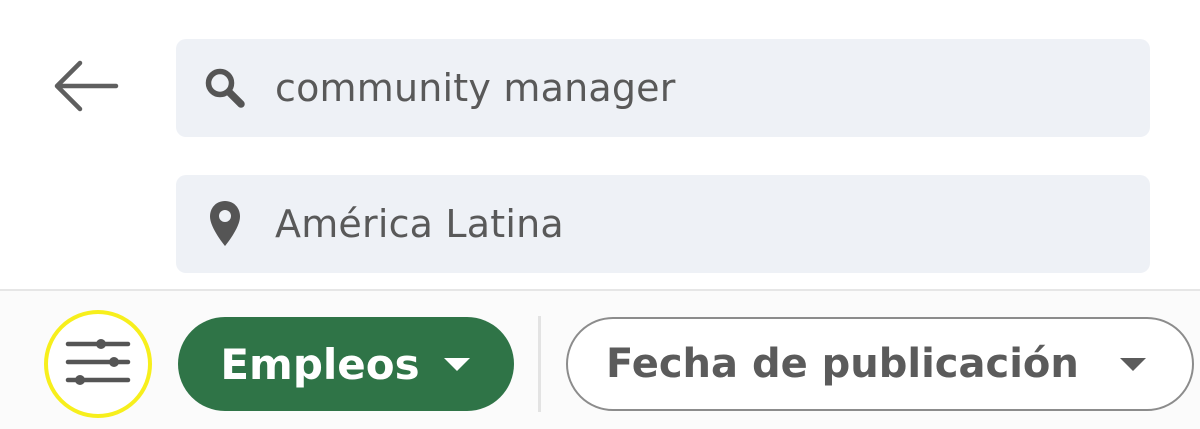 This screenshot has height=429, width=1200. Describe the element at coordinates (225, 224) in the screenshot. I see `location-pin-icon` at that location.